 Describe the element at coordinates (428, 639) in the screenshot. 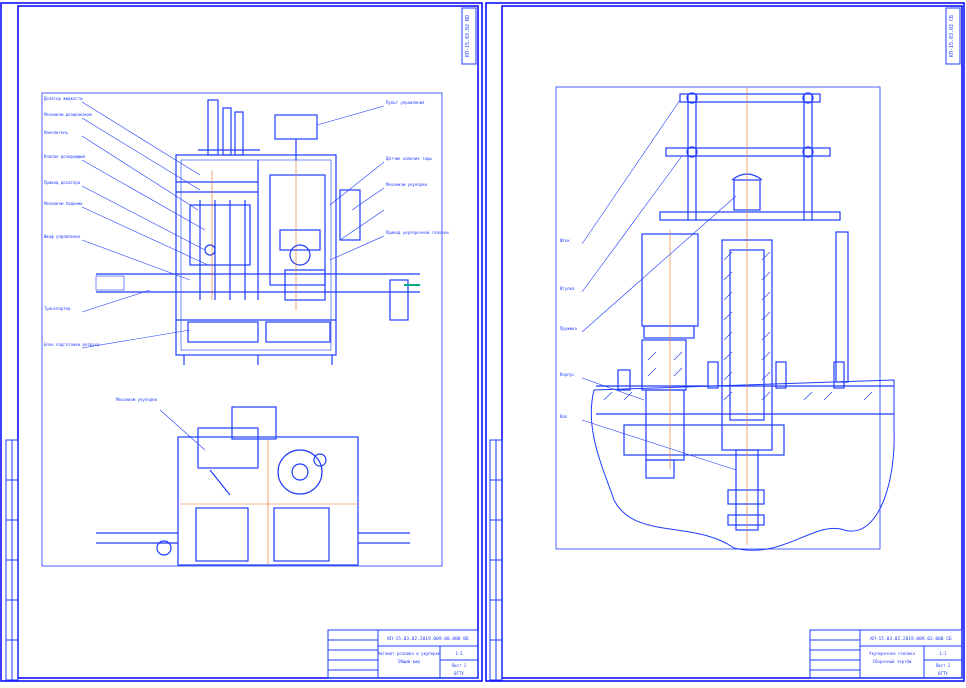

I see `title-block-code: КП-15.03.02.2019.009.00.000 ВО` at that location.